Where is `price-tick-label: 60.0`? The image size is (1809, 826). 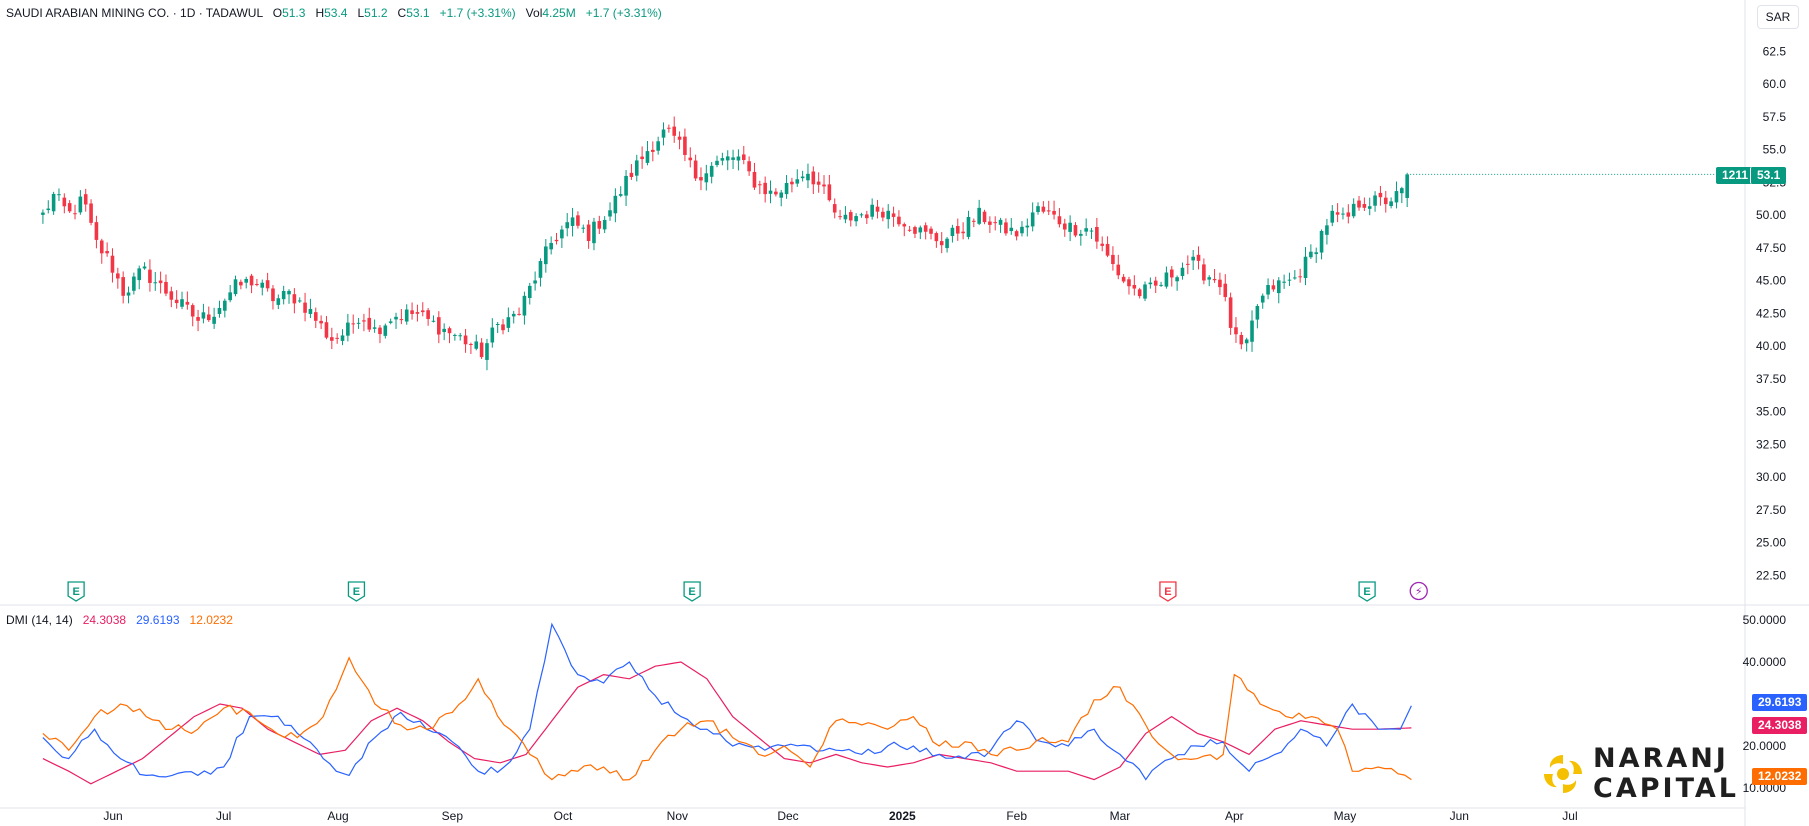 price-tick-label: 60.0 is located at coordinates (1775, 84).